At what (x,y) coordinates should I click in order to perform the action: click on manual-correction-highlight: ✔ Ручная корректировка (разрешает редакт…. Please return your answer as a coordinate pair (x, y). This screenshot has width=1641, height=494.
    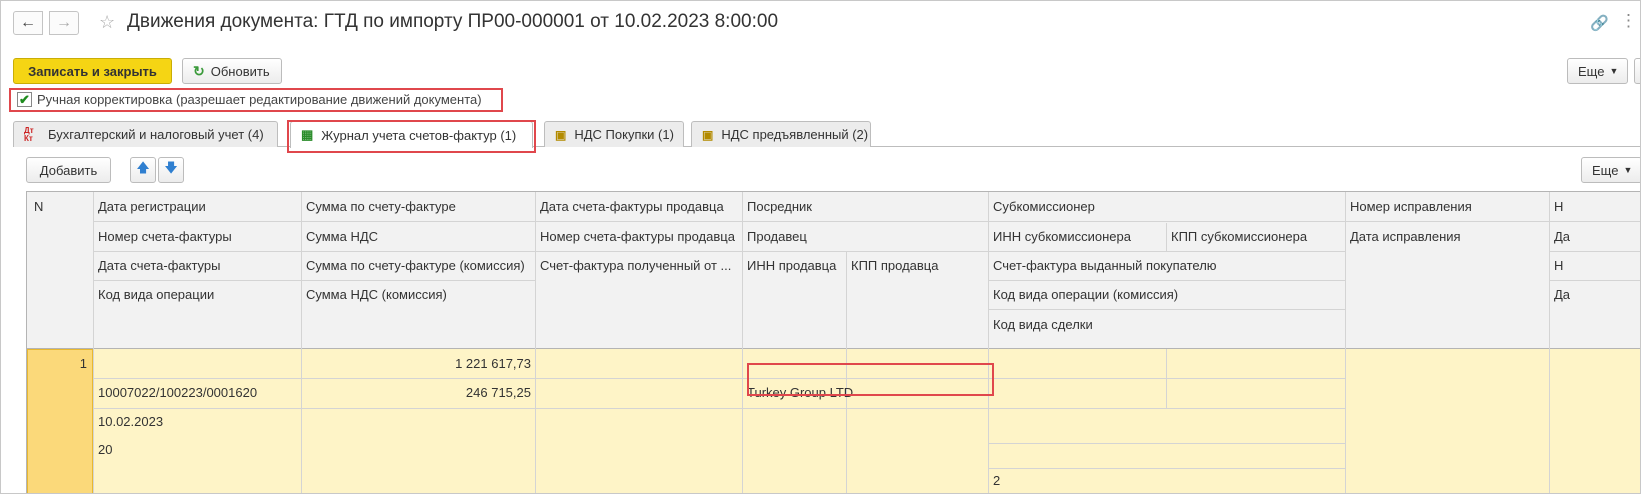
    Looking at the image, I should click on (256, 100).